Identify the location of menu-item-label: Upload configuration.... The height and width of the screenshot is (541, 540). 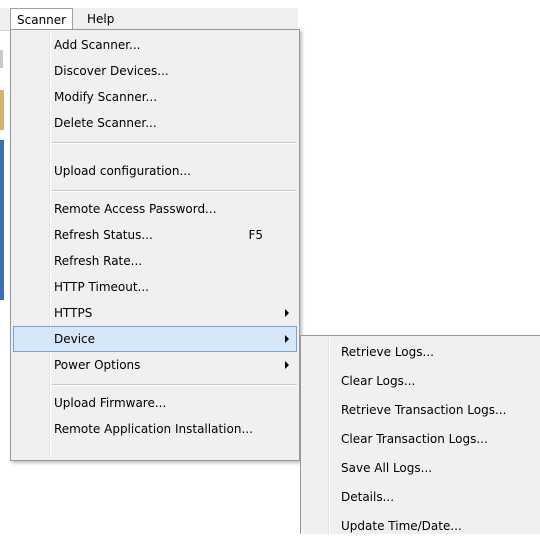
(122, 171).